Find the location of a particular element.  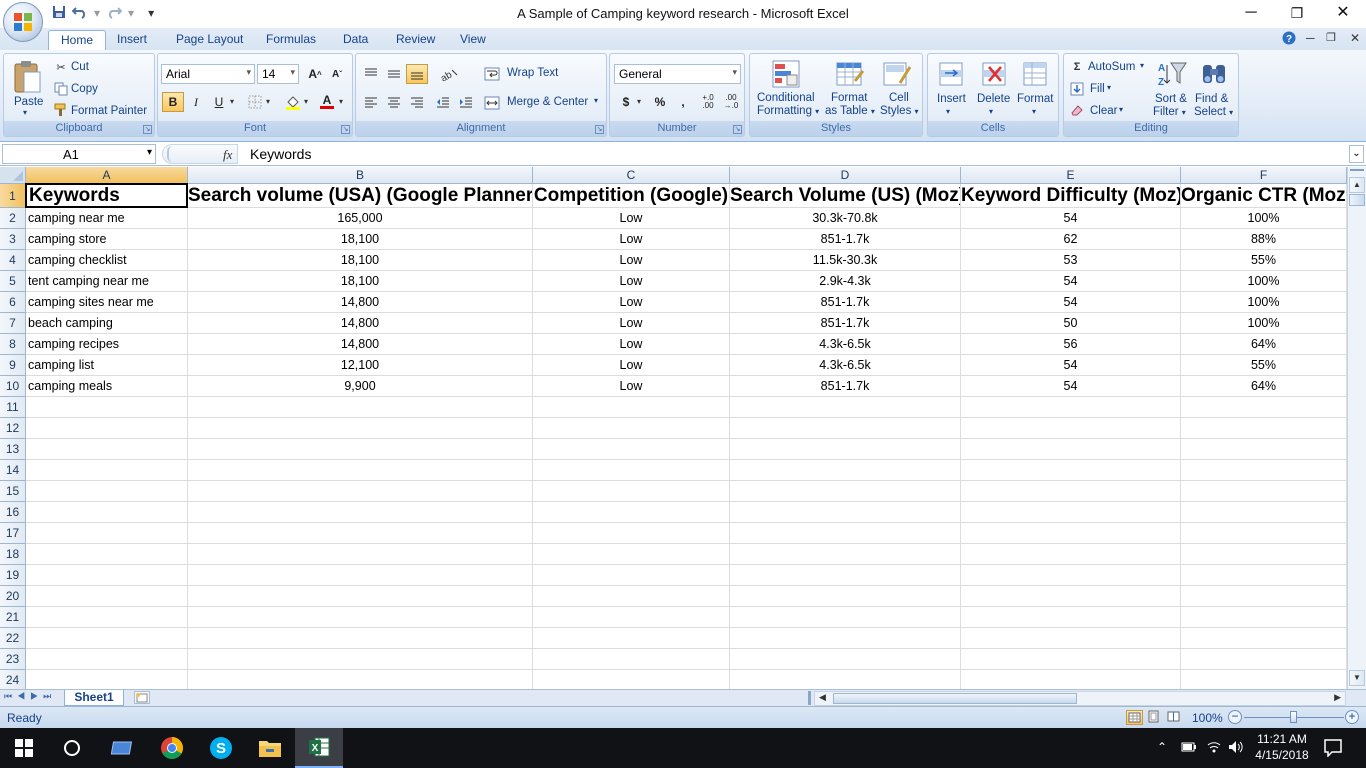

cell-d21 is located at coordinates (845, 617).